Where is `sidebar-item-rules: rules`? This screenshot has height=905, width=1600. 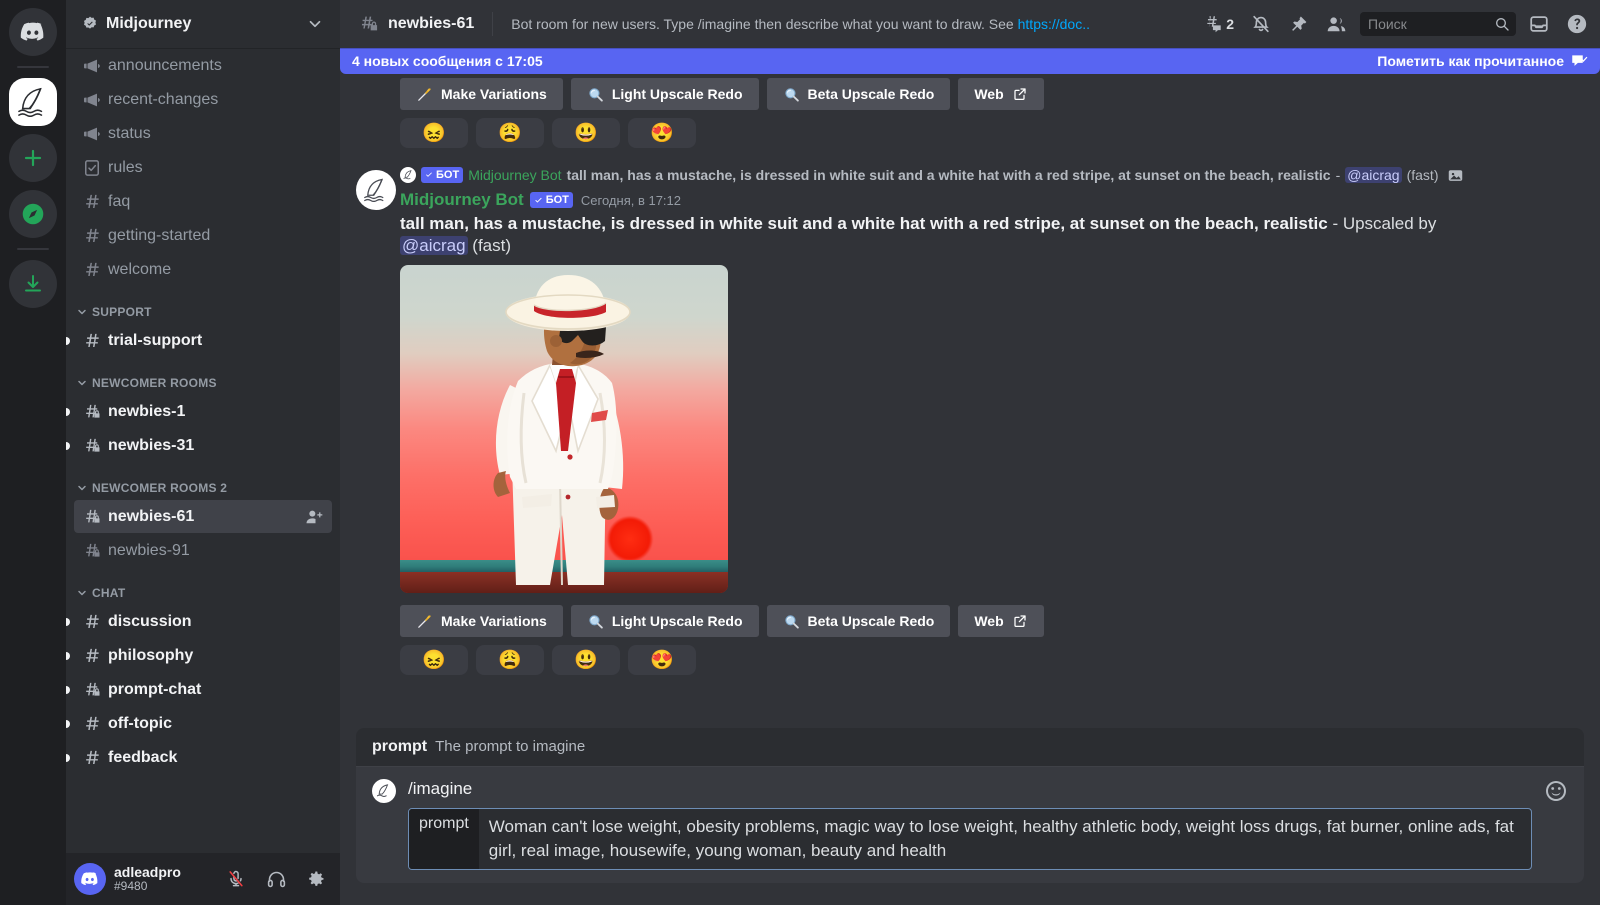 sidebar-item-rules: rules is located at coordinates (203, 167).